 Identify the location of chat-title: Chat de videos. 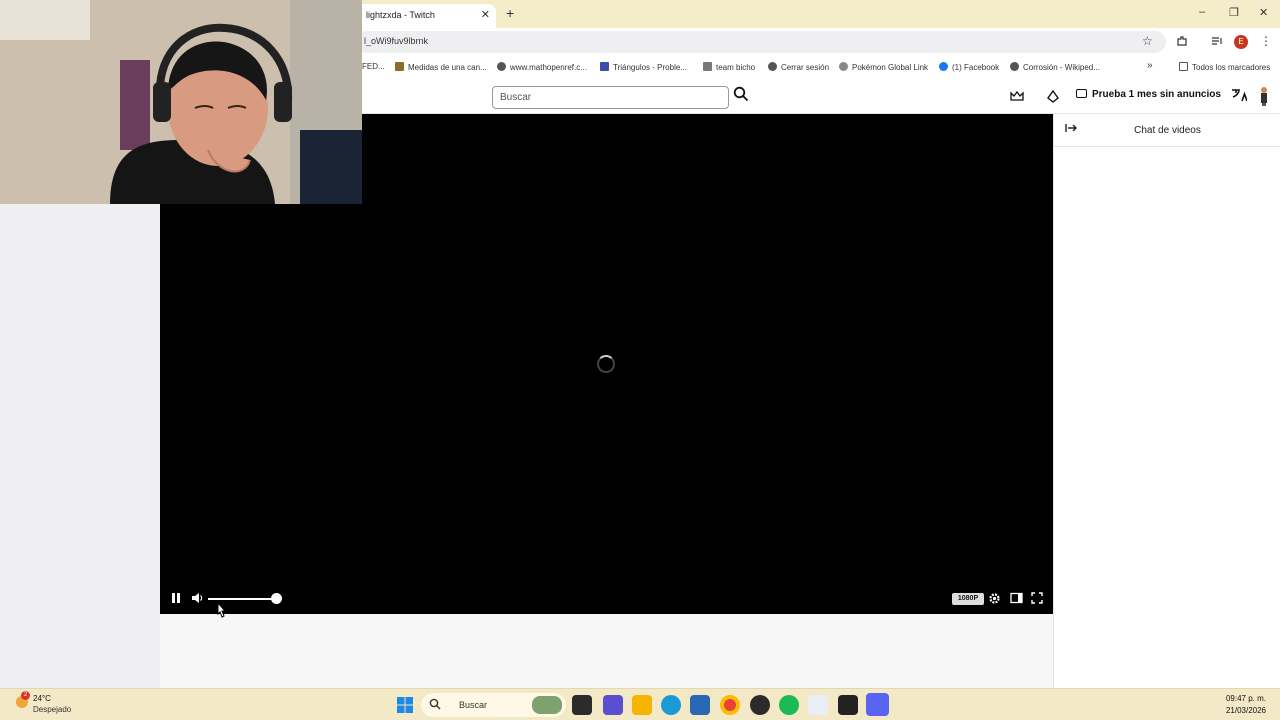
(1167, 130).